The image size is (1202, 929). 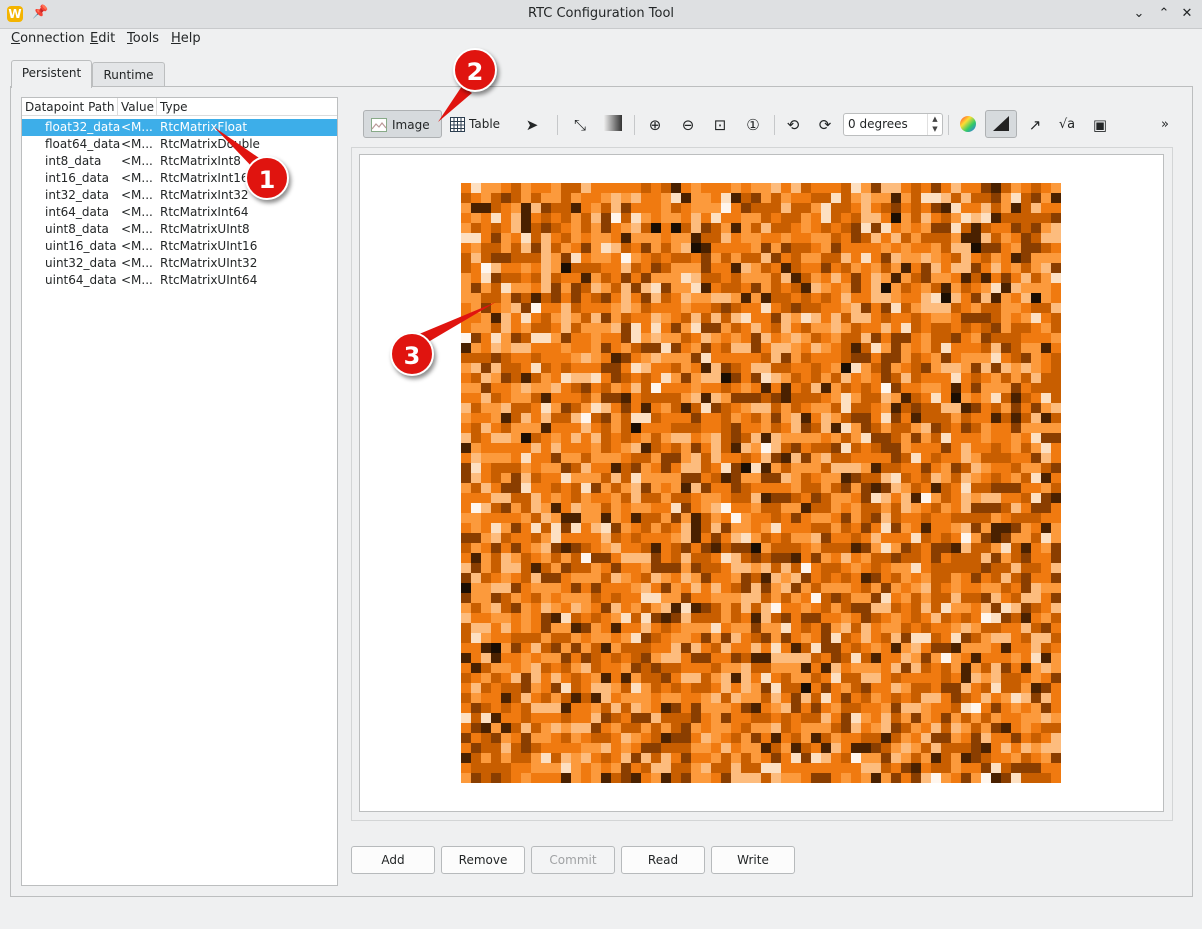 What do you see at coordinates (247, 107) in the screenshot?
I see `column-header-type: Type` at bounding box center [247, 107].